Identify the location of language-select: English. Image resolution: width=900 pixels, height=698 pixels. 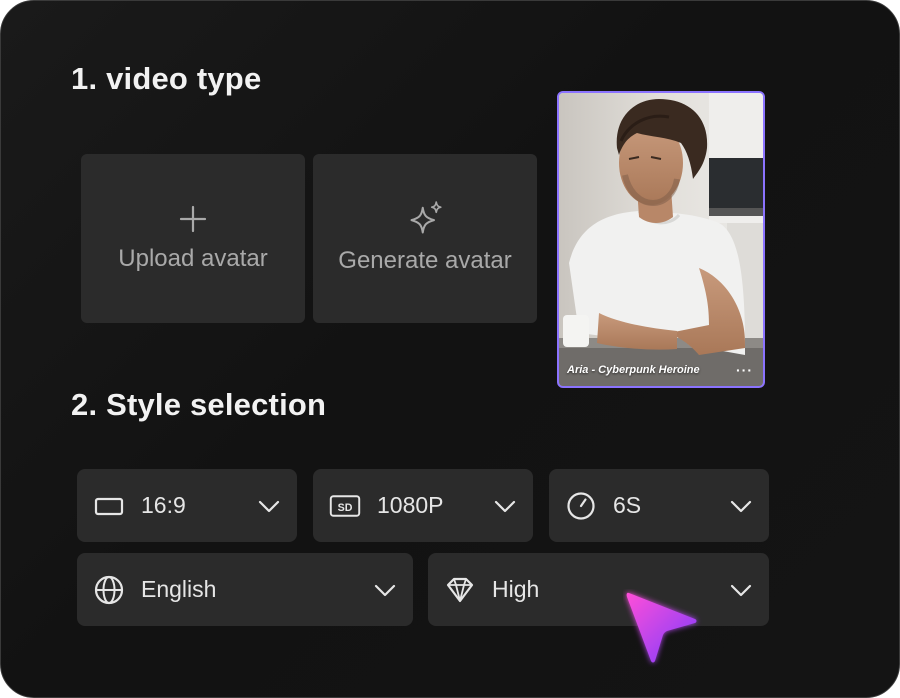
(245, 589).